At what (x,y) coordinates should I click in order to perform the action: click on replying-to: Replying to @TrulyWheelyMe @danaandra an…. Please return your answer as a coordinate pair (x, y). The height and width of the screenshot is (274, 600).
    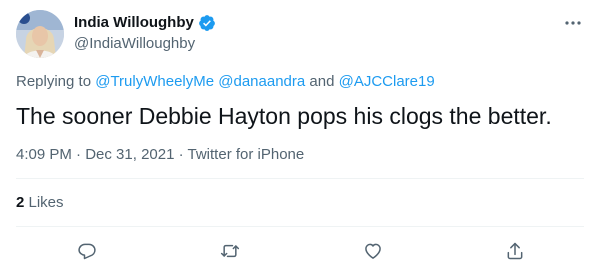
    Looking at the image, I should click on (225, 82).